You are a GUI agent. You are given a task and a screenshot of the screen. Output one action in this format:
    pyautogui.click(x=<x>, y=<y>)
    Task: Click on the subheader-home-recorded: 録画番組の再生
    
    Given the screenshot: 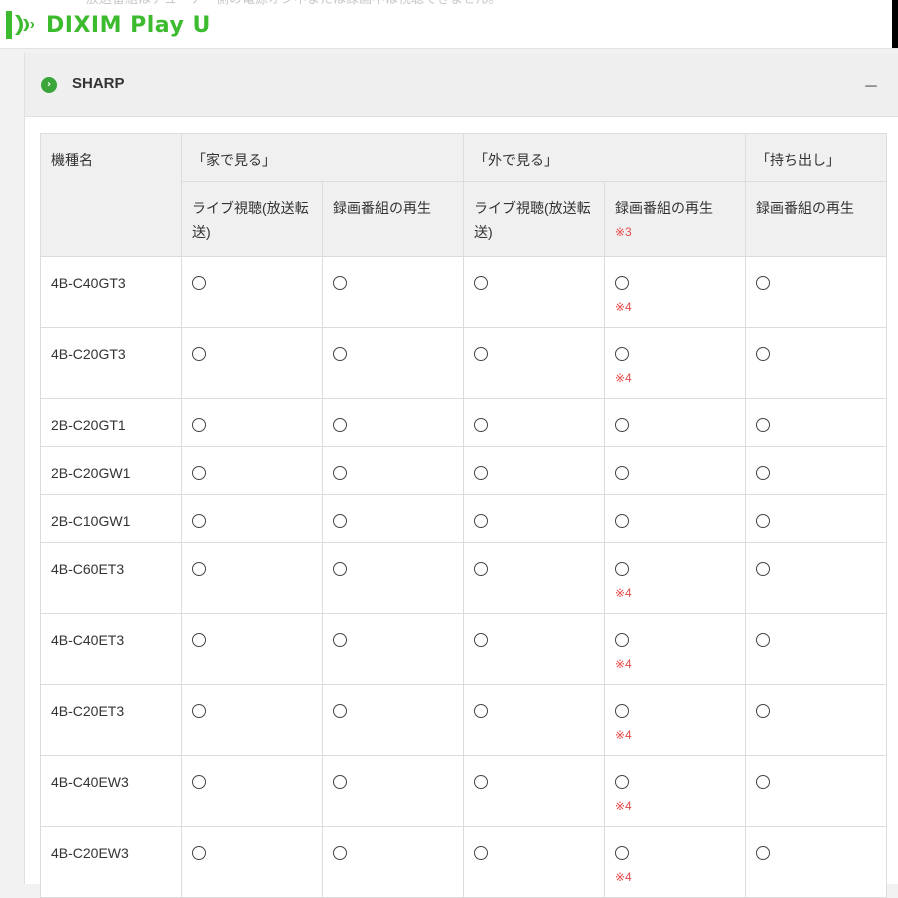 What is the action you would take?
    pyautogui.click(x=393, y=219)
    